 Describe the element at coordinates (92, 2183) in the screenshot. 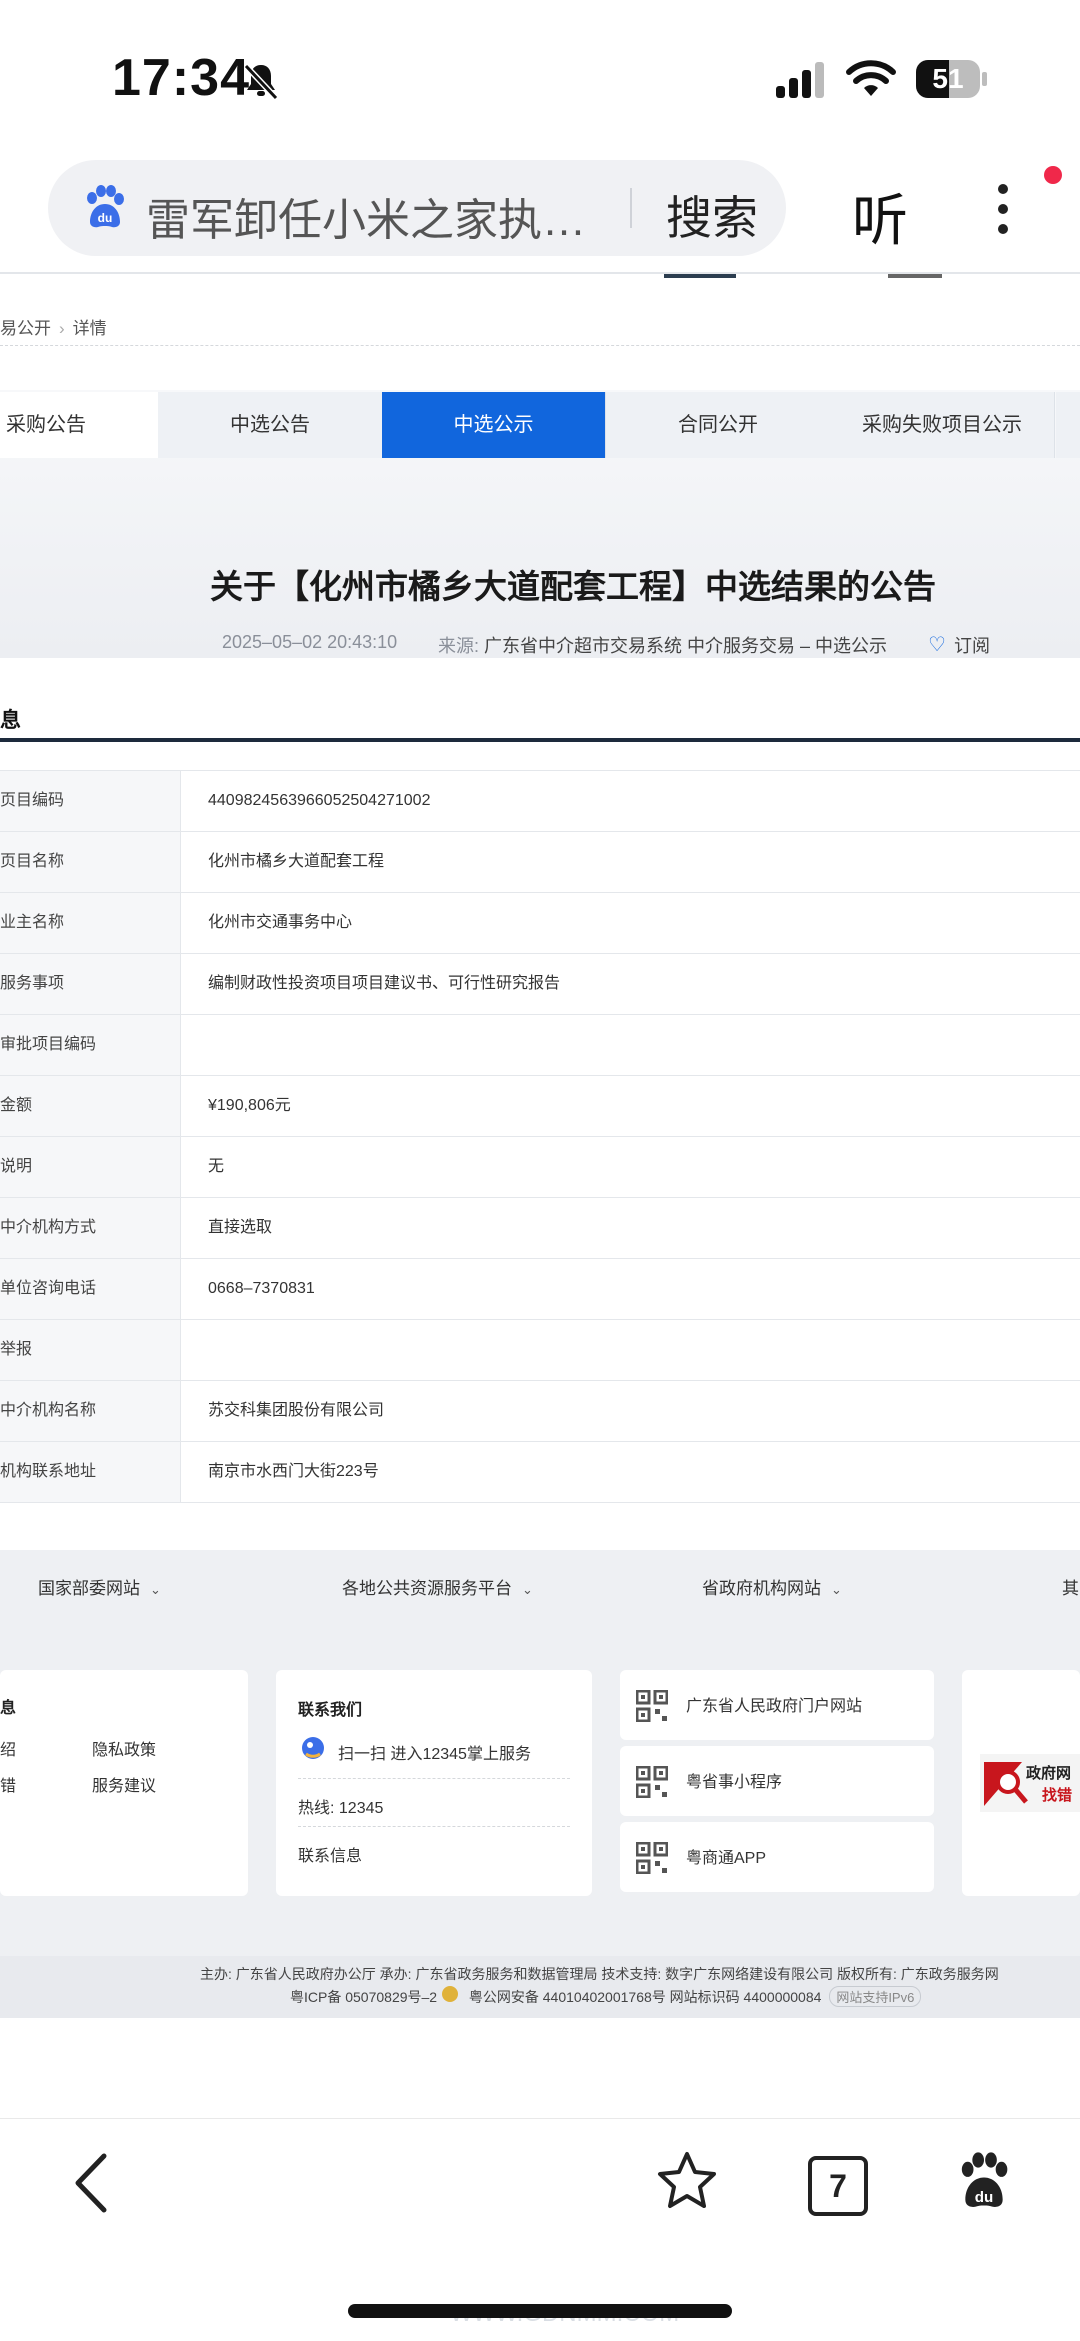

I see `back-icon` at that location.